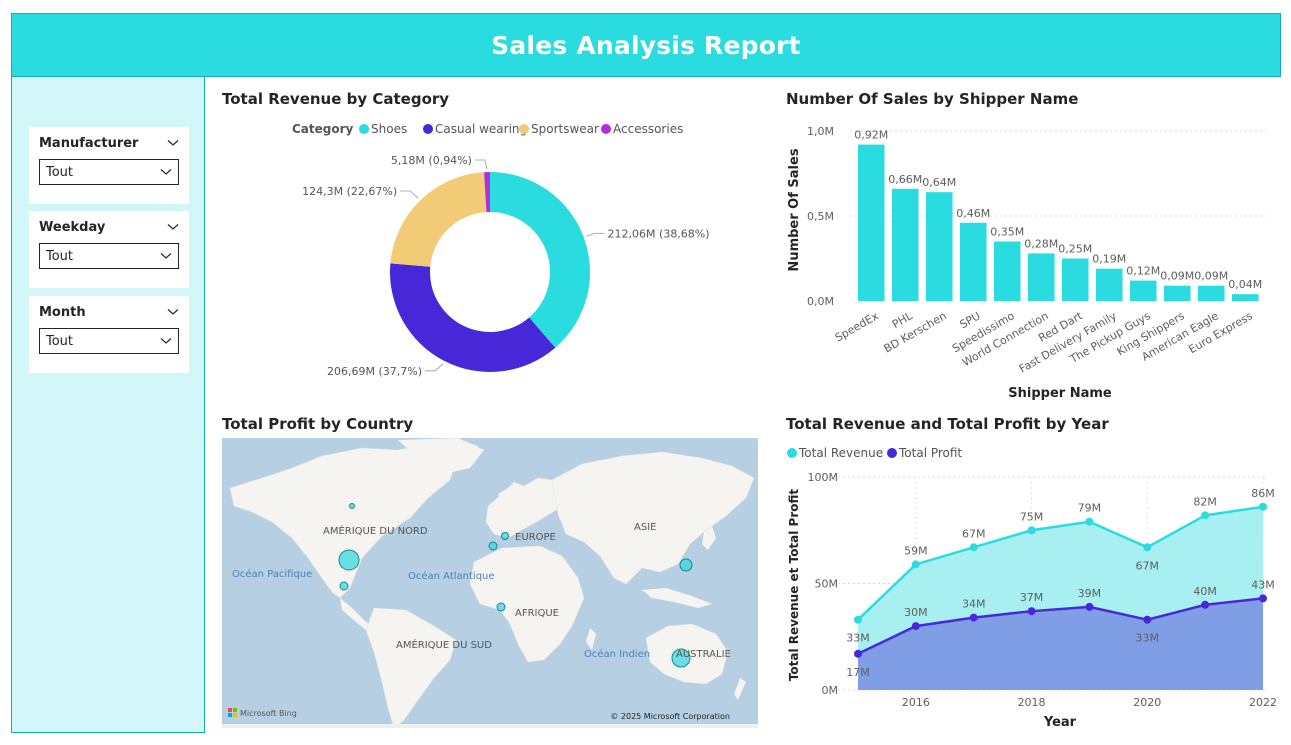 This screenshot has width=1291, height=745. I want to click on bar-data-label: 0,46M, so click(973, 213).